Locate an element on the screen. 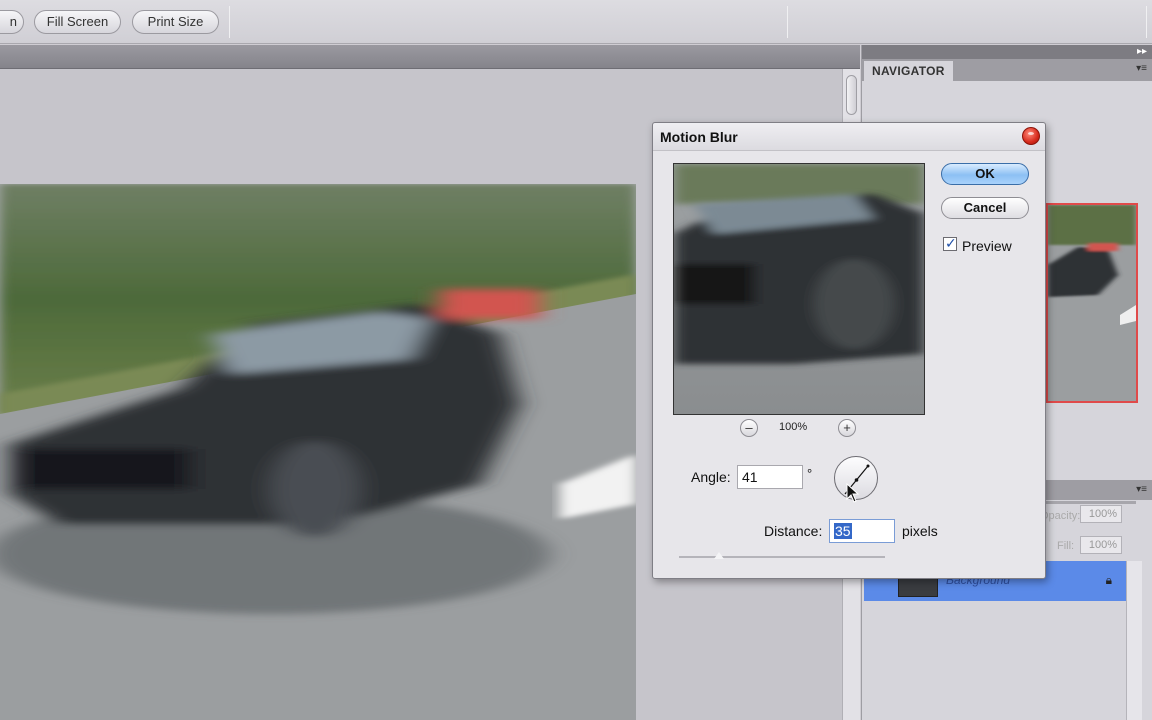 The image size is (1152, 720). collapse-panels-icon: ▸▸ is located at coordinates (1142, 52).